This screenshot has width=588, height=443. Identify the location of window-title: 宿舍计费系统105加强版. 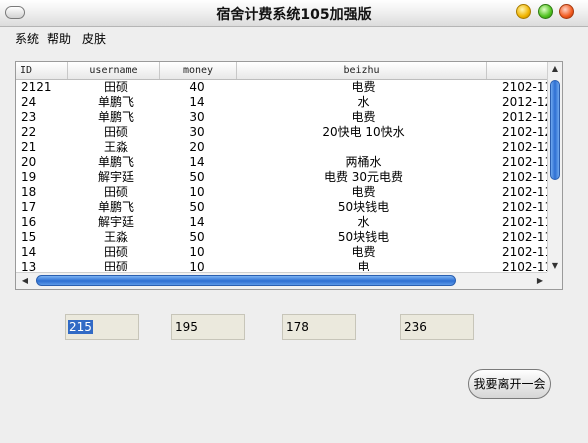
(294, 15).